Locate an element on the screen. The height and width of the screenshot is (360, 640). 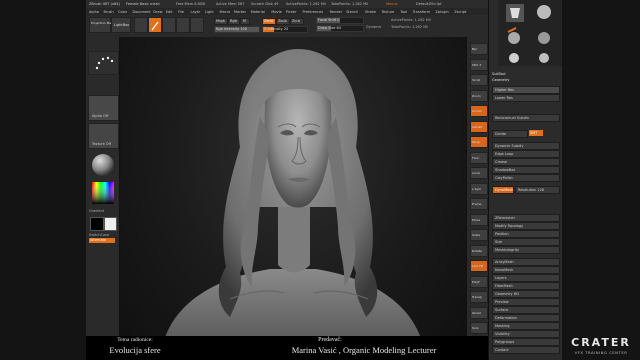
arraymesh-button: ArrayMesh is located at coordinates (526, 262).